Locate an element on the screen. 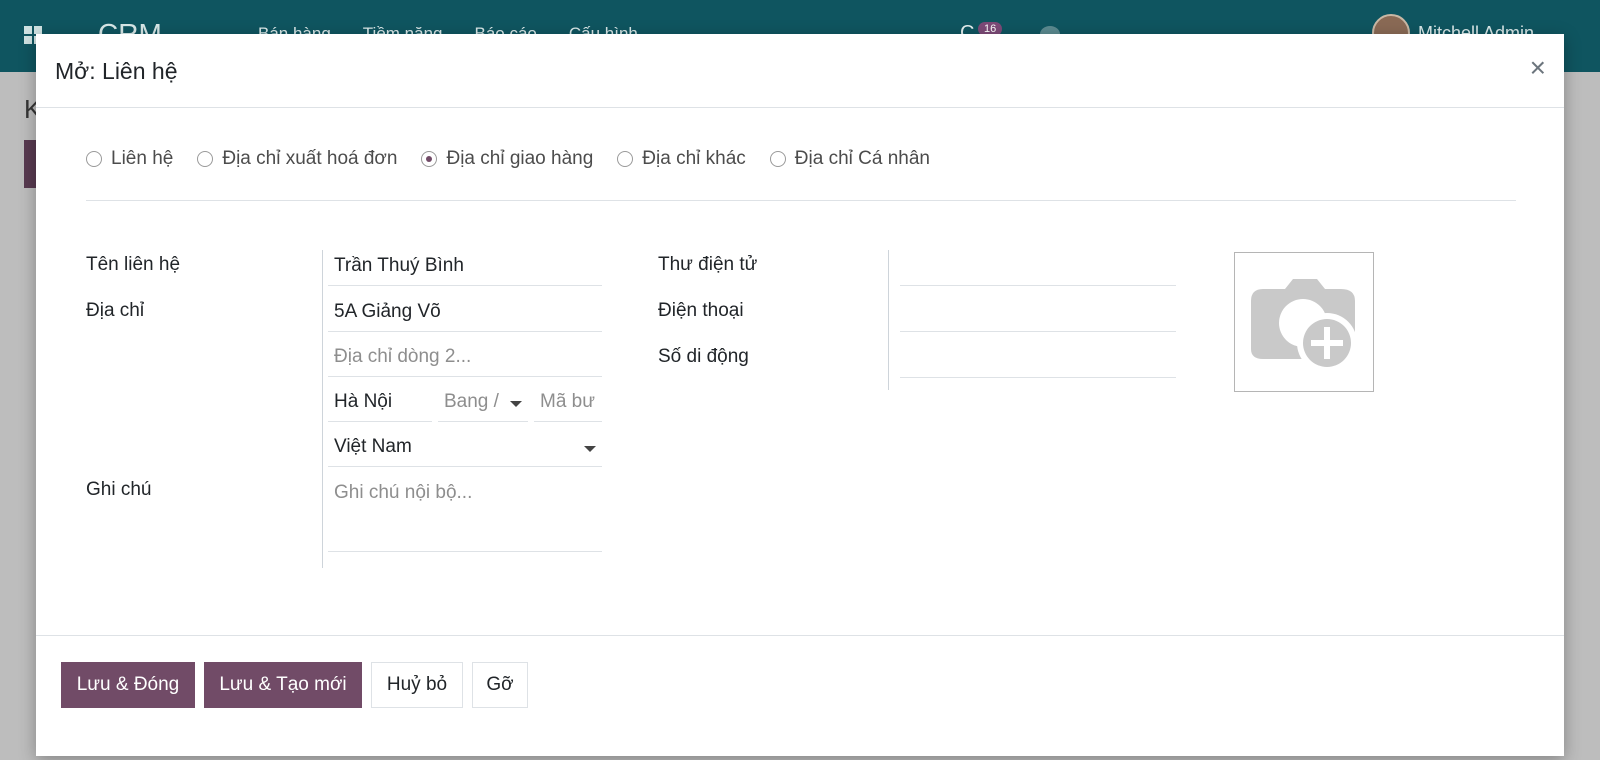  close-icon: × is located at coordinates (1538, 68).